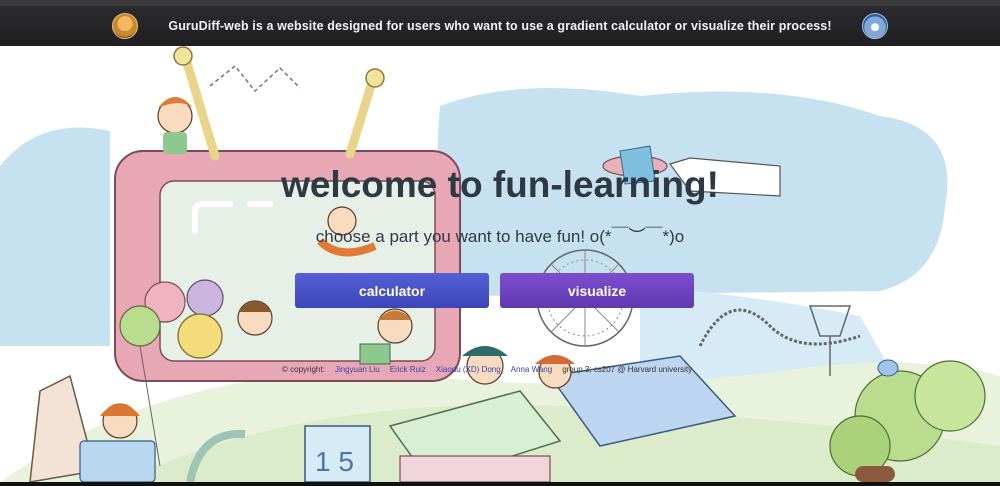 This screenshot has width=1000, height=486. Describe the element at coordinates (468, 369) in the screenshot. I see `author-link: Xiaodu (XD) Dong` at that location.